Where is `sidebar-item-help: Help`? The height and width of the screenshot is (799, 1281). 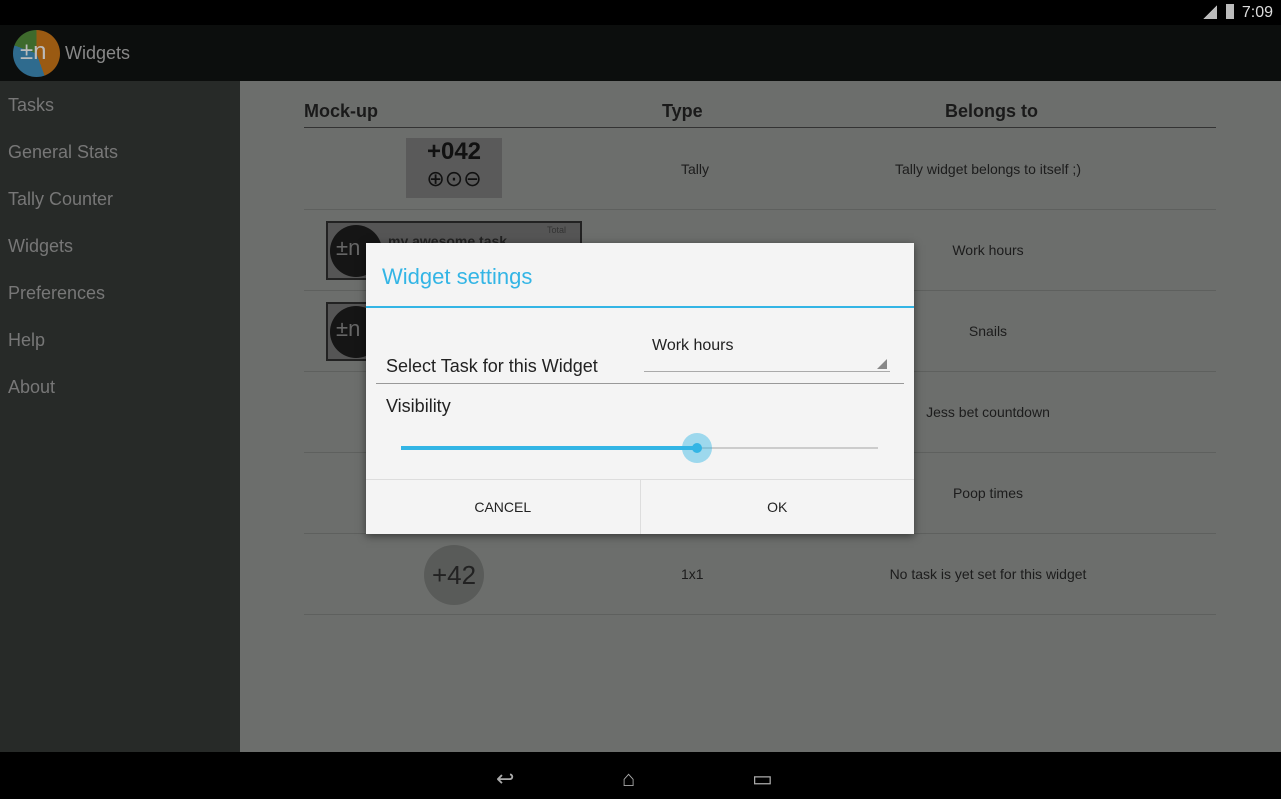 sidebar-item-help: Help is located at coordinates (120, 339).